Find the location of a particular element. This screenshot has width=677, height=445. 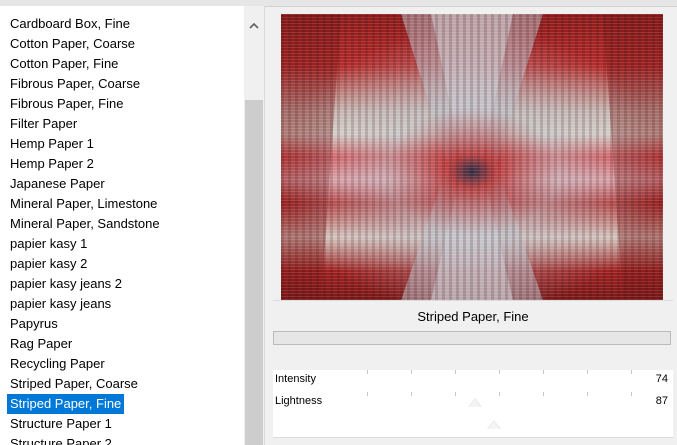

texture-list-item: Structure Paper 1 is located at coordinates (121, 424).